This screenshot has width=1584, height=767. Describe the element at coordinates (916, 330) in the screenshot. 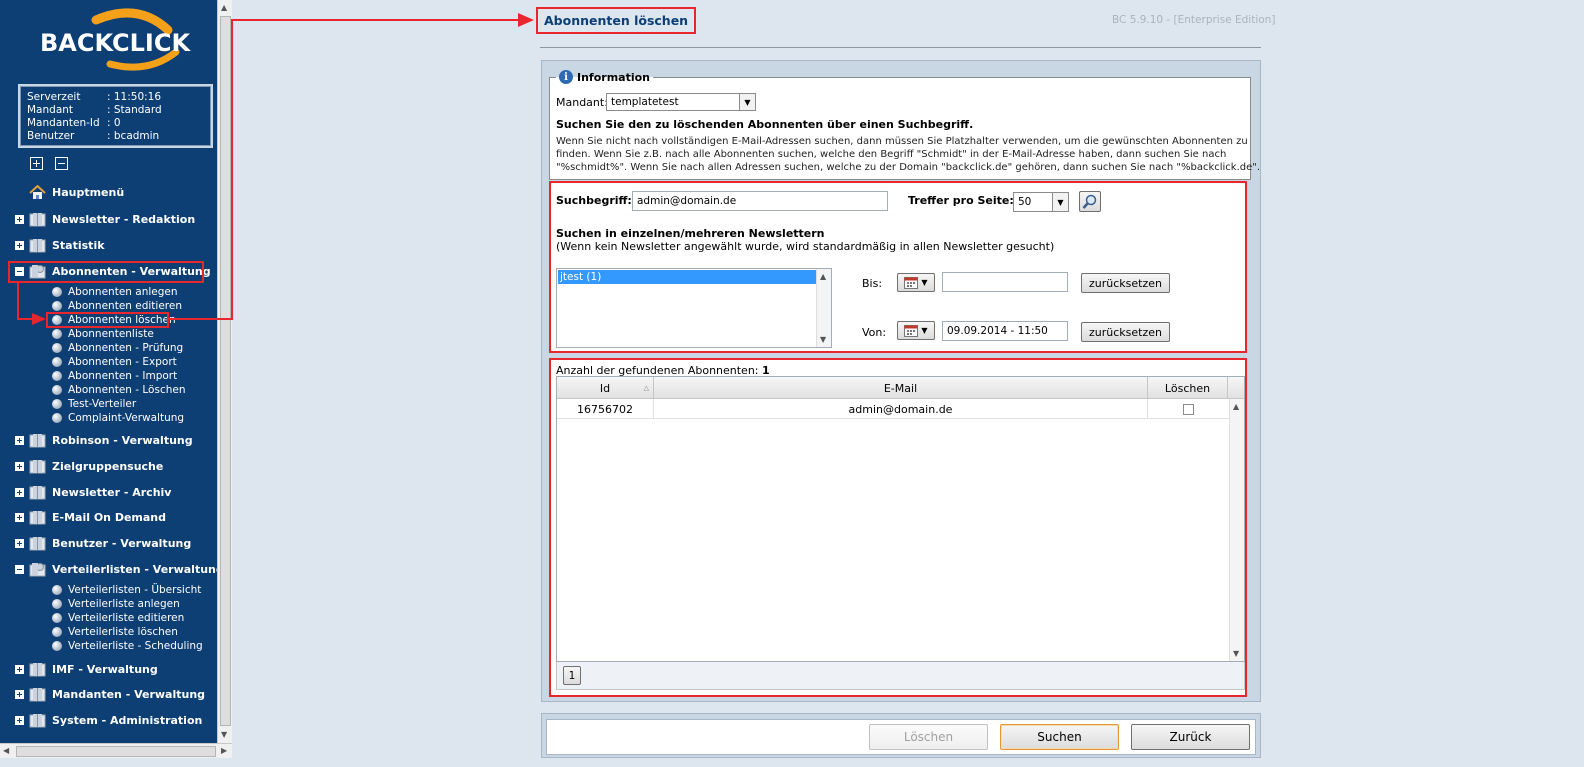

I see `von-calendar-button: ▼` at that location.